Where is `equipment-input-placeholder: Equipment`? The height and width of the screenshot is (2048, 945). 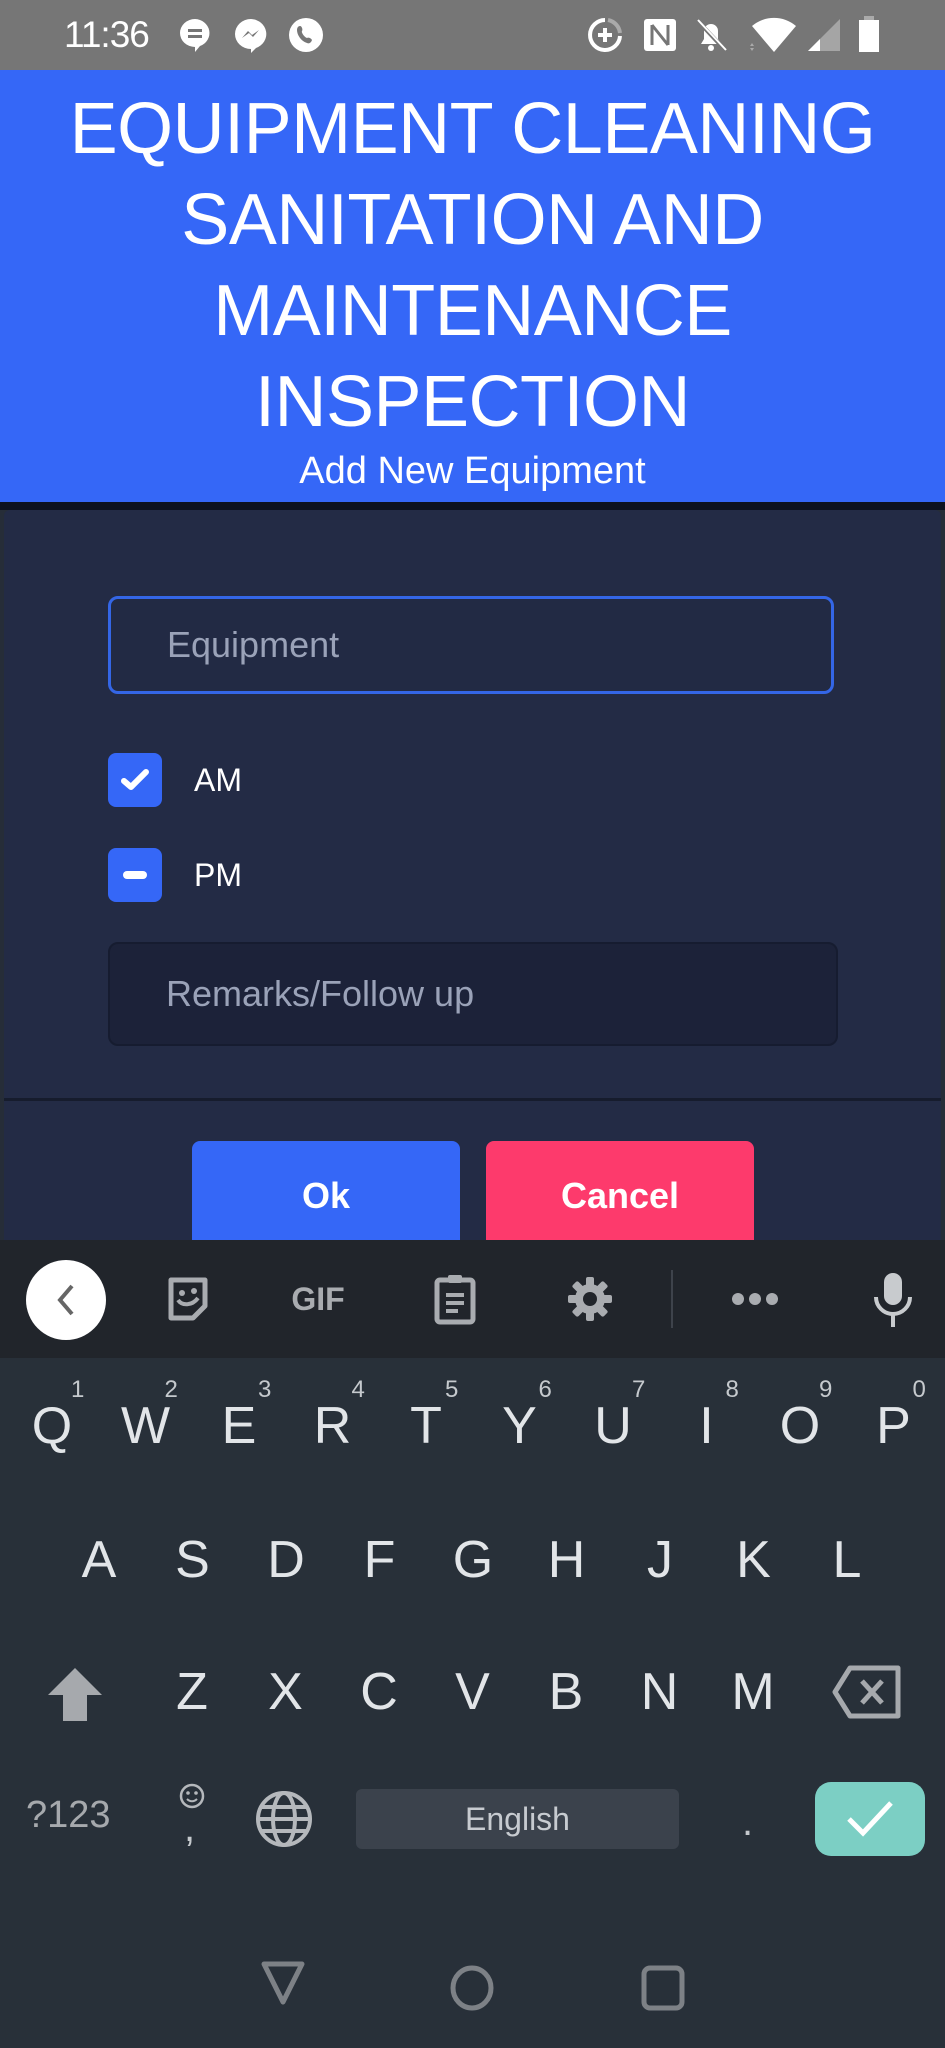 equipment-input-placeholder: Equipment is located at coordinates (253, 644).